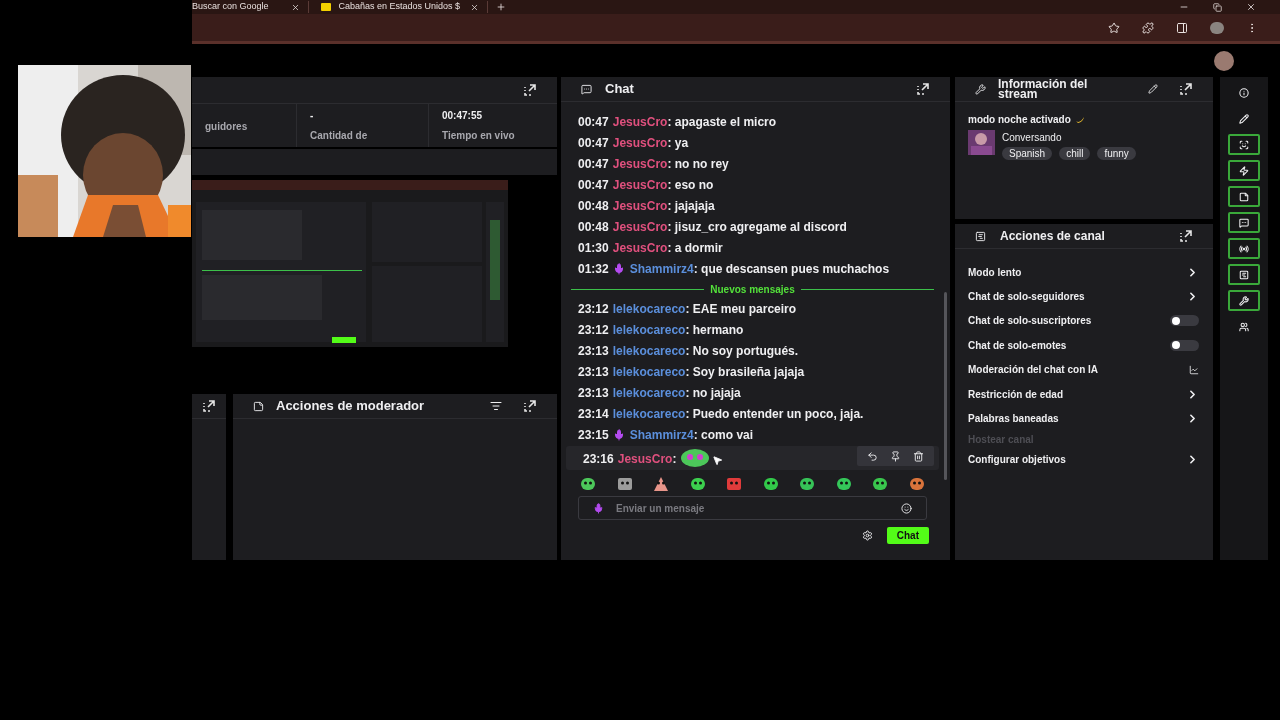 This screenshot has height=720, width=1280. I want to click on tag: chill, so click(1075, 153).